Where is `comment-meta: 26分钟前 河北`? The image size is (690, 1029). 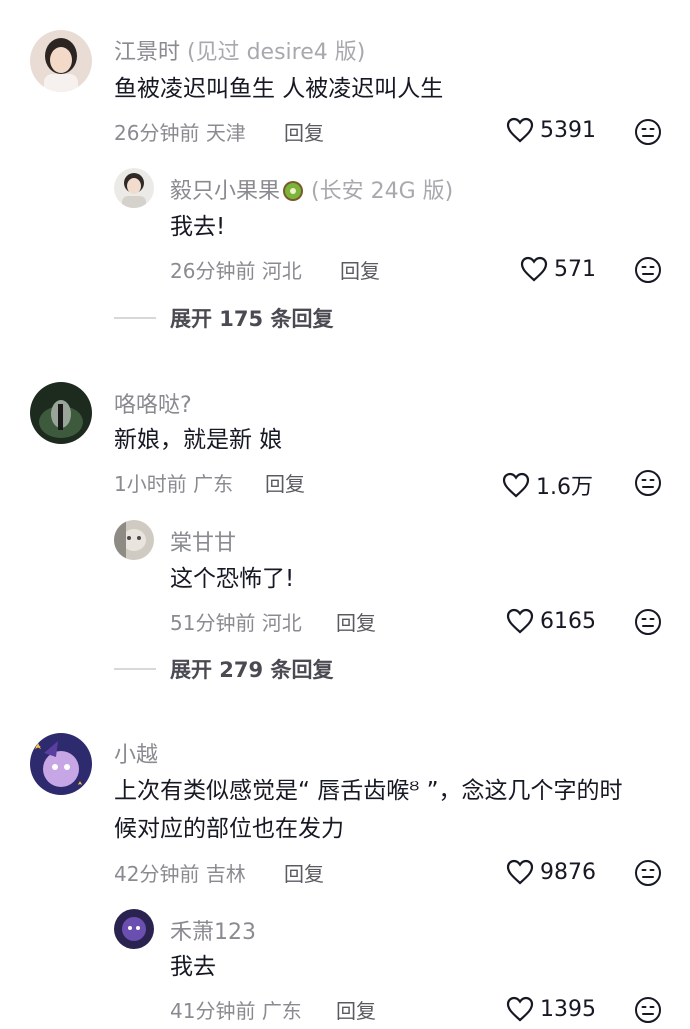 comment-meta: 26分钟前 河北 is located at coordinates (236, 269).